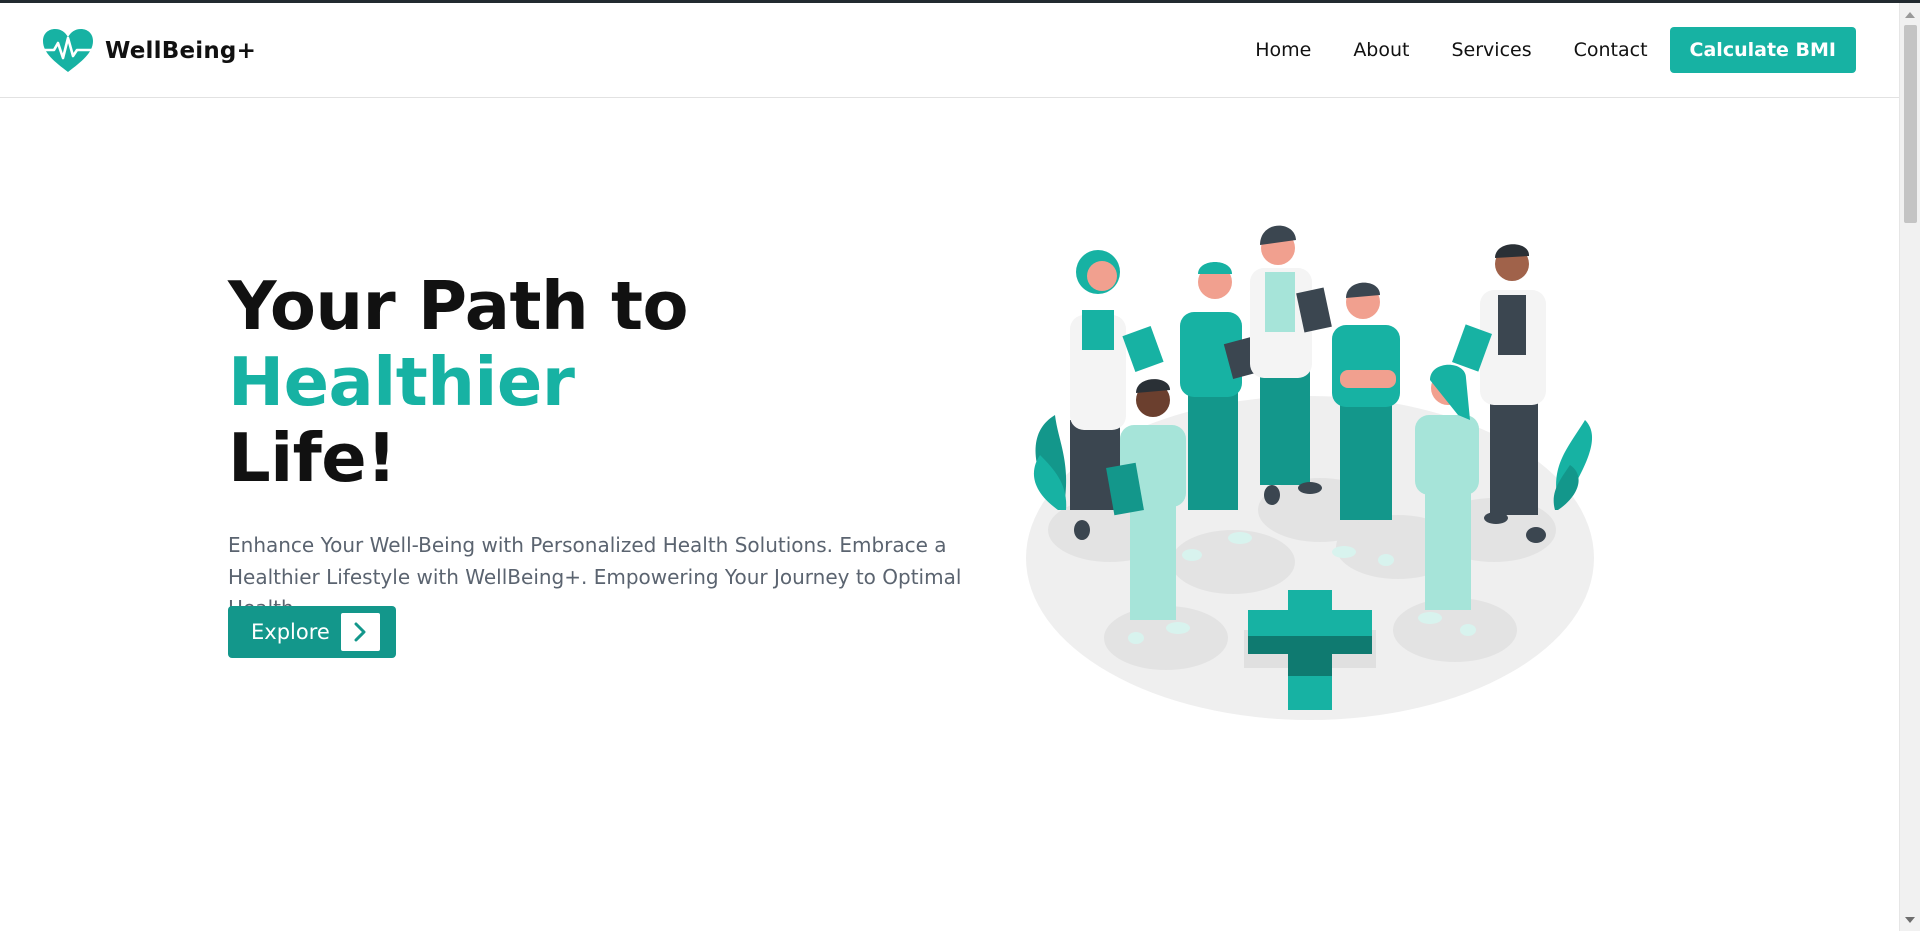 This screenshot has width=1920, height=931. Describe the element at coordinates (290, 632) in the screenshot. I see `explore-button-label: Explore` at that location.